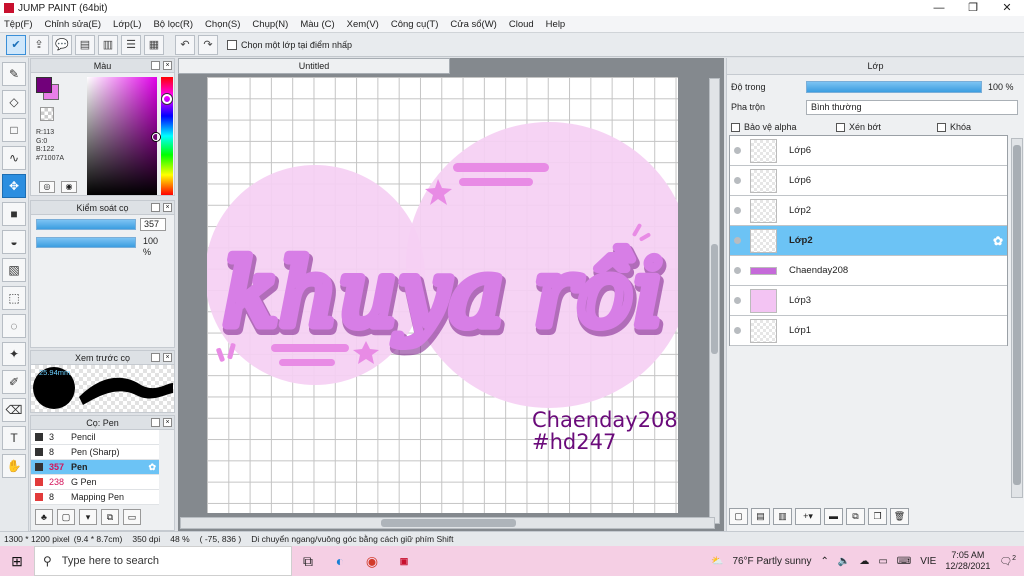 This screenshot has width=1024, height=576. I want to click on select-rect-icon: ⬚, so click(14, 298).